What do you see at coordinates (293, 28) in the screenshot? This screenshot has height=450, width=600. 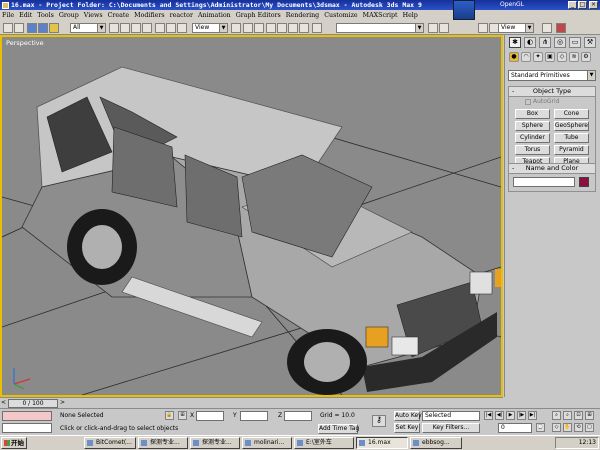 I see `percent-snap-icon` at bounding box center [293, 28].